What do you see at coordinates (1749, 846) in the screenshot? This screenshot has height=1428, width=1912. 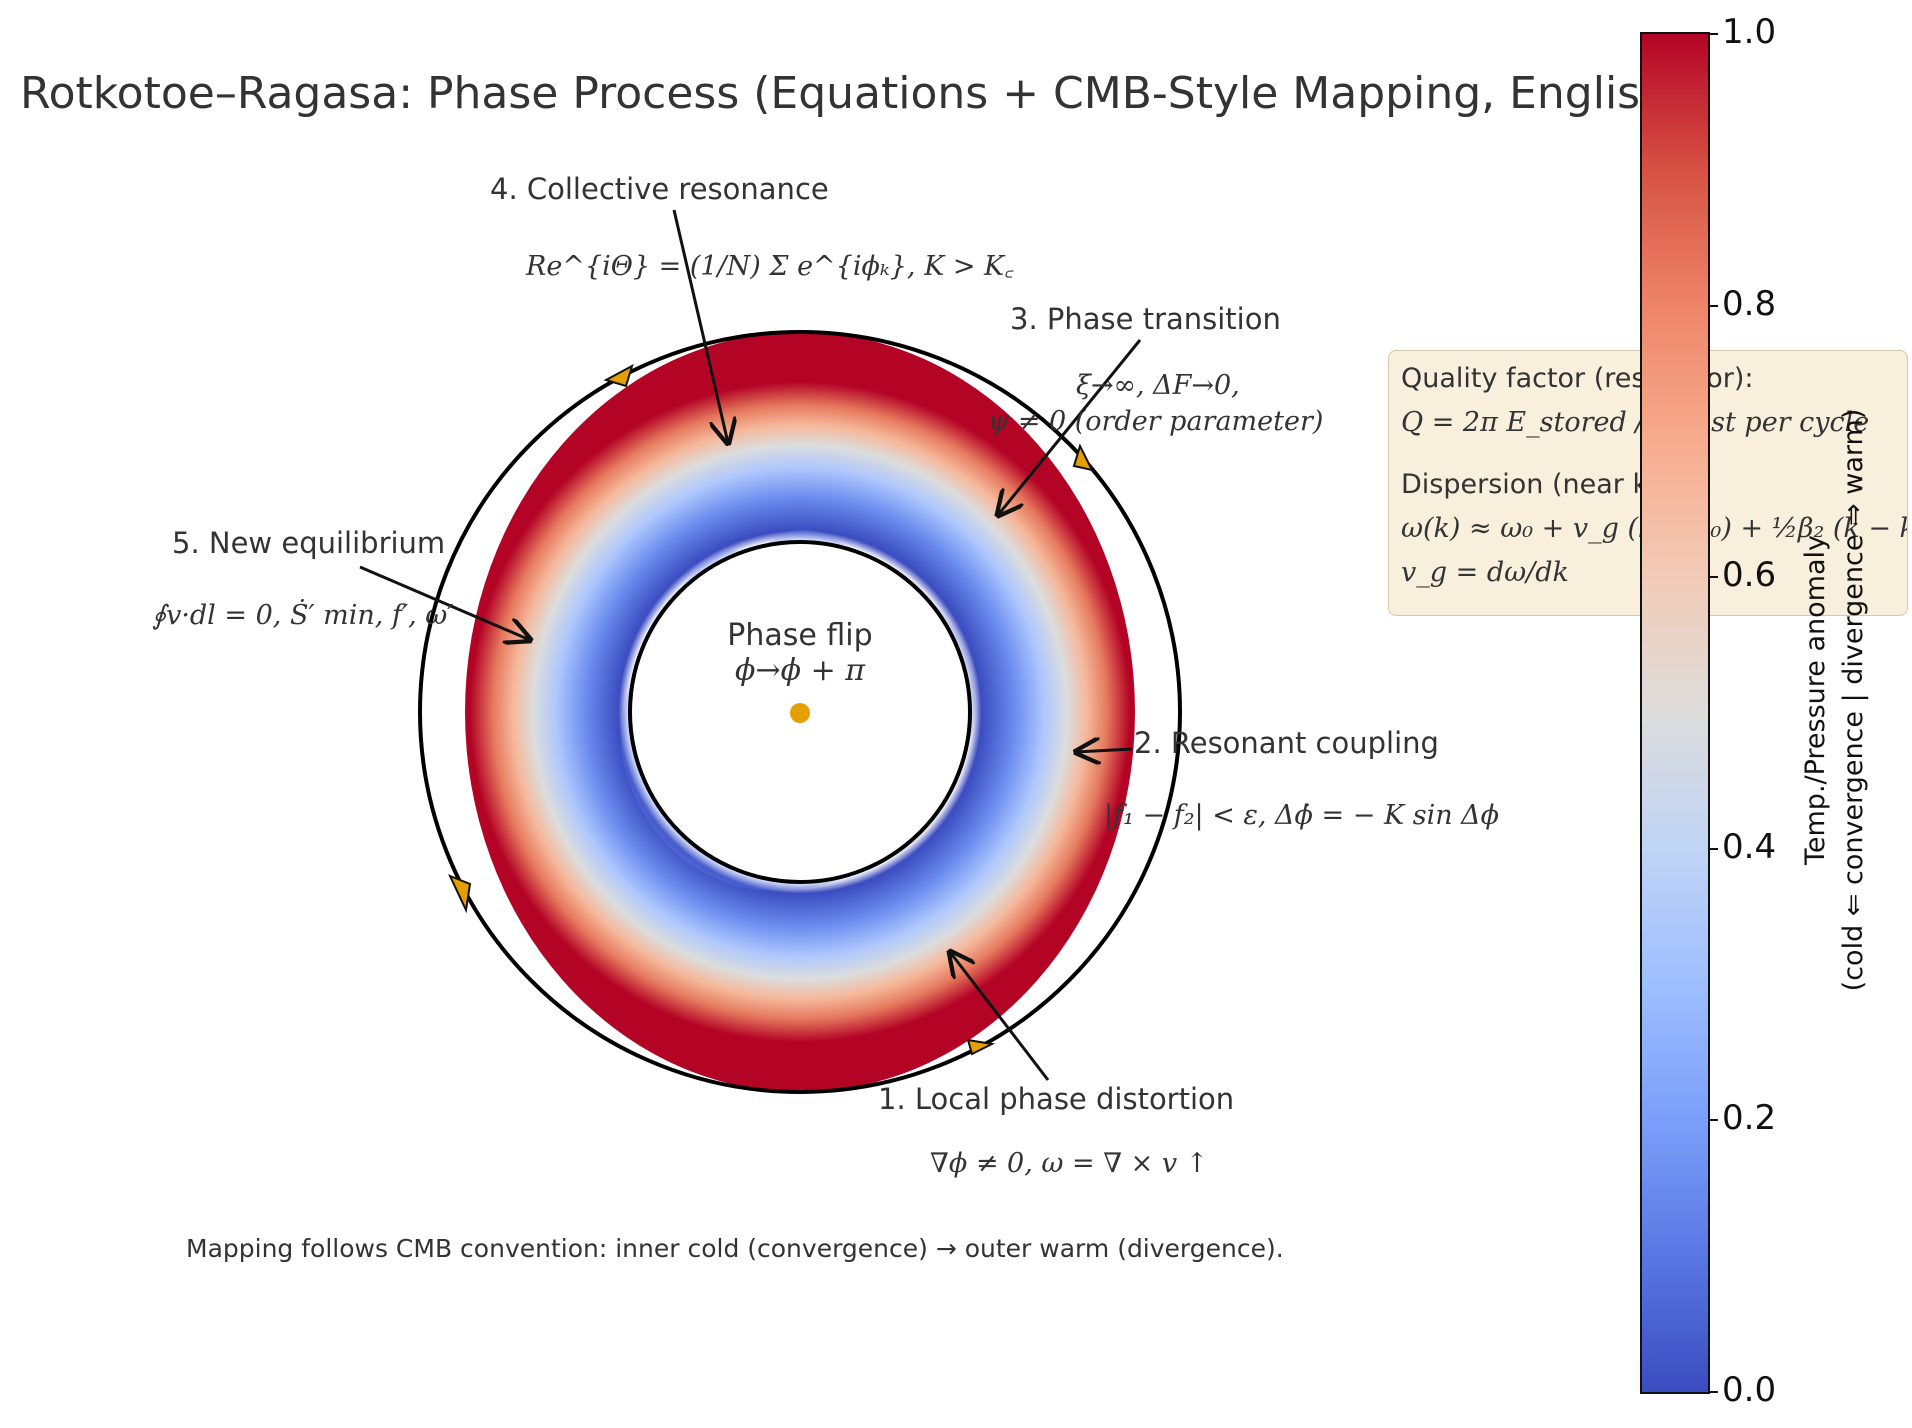 I see `colorbar-tick-label: 0.4` at bounding box center [1749, 846].